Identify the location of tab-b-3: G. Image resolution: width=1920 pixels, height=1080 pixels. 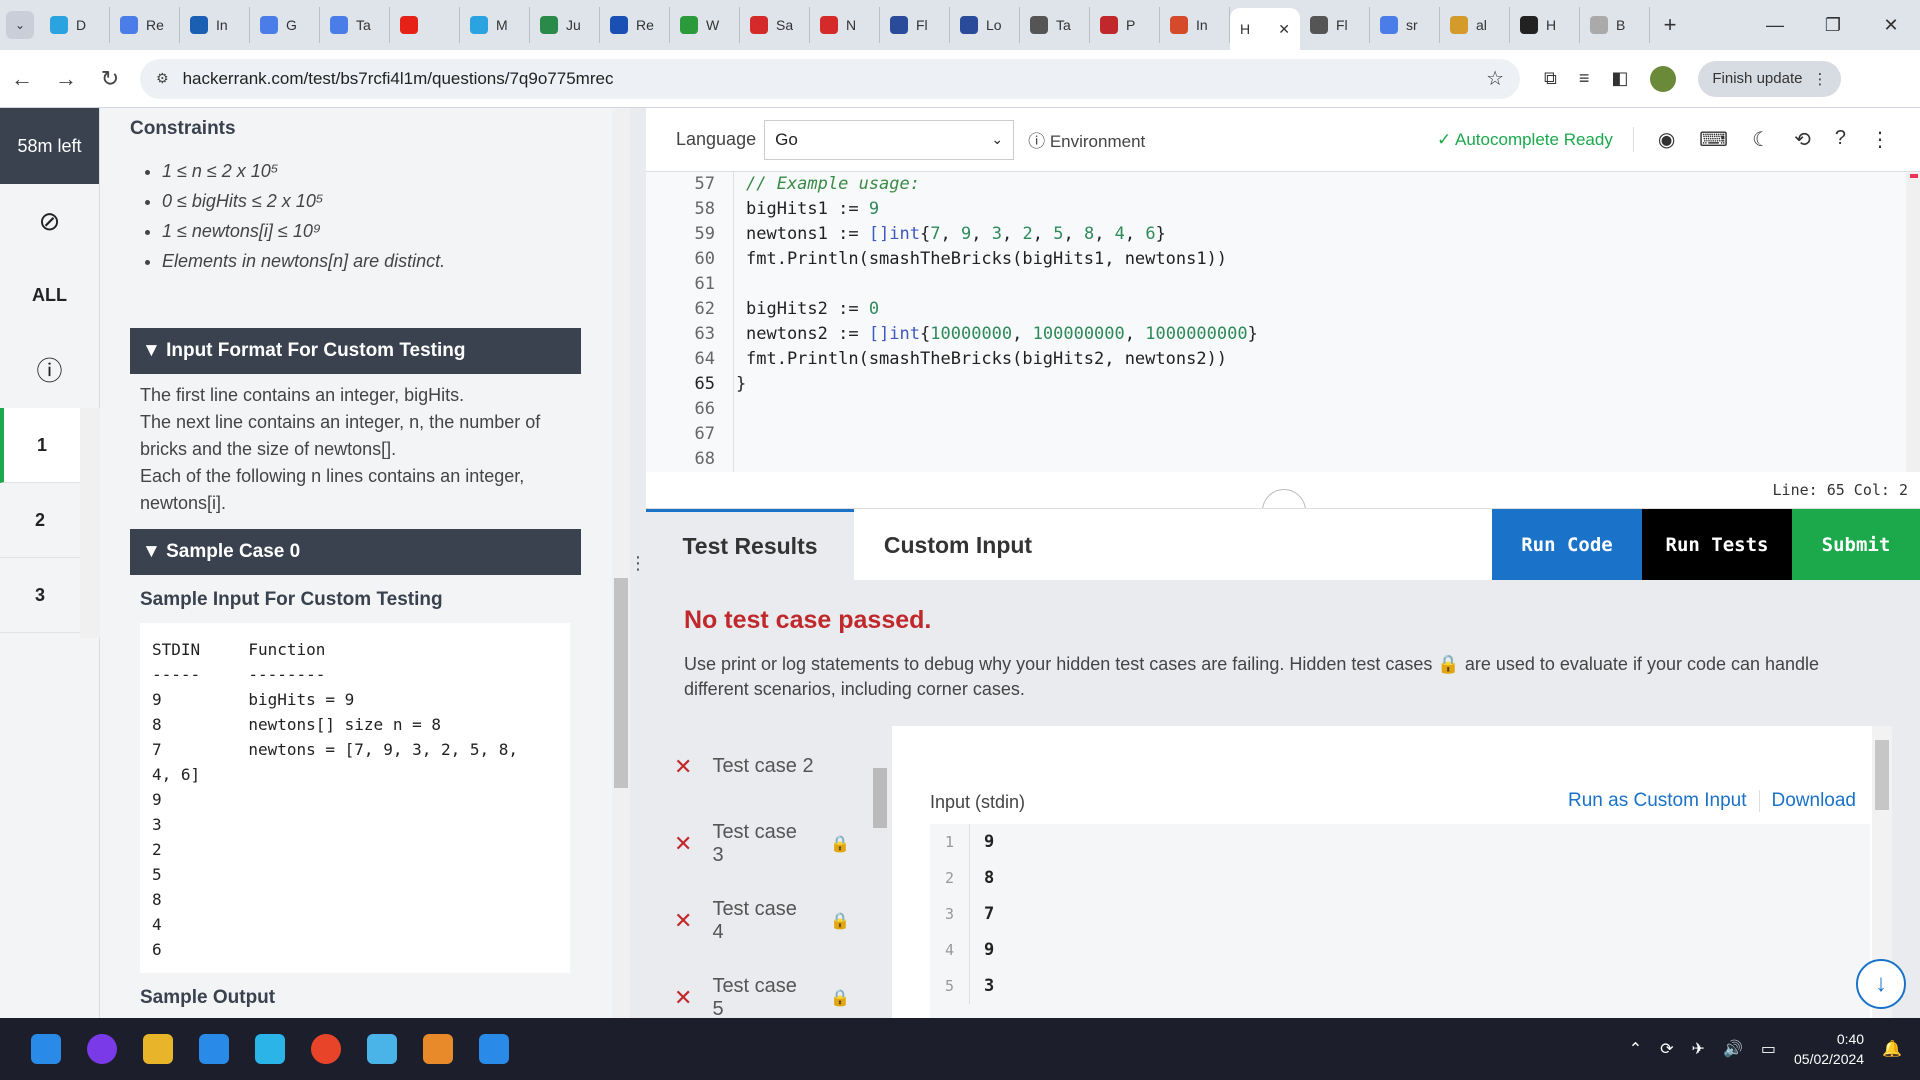
(285, 25).